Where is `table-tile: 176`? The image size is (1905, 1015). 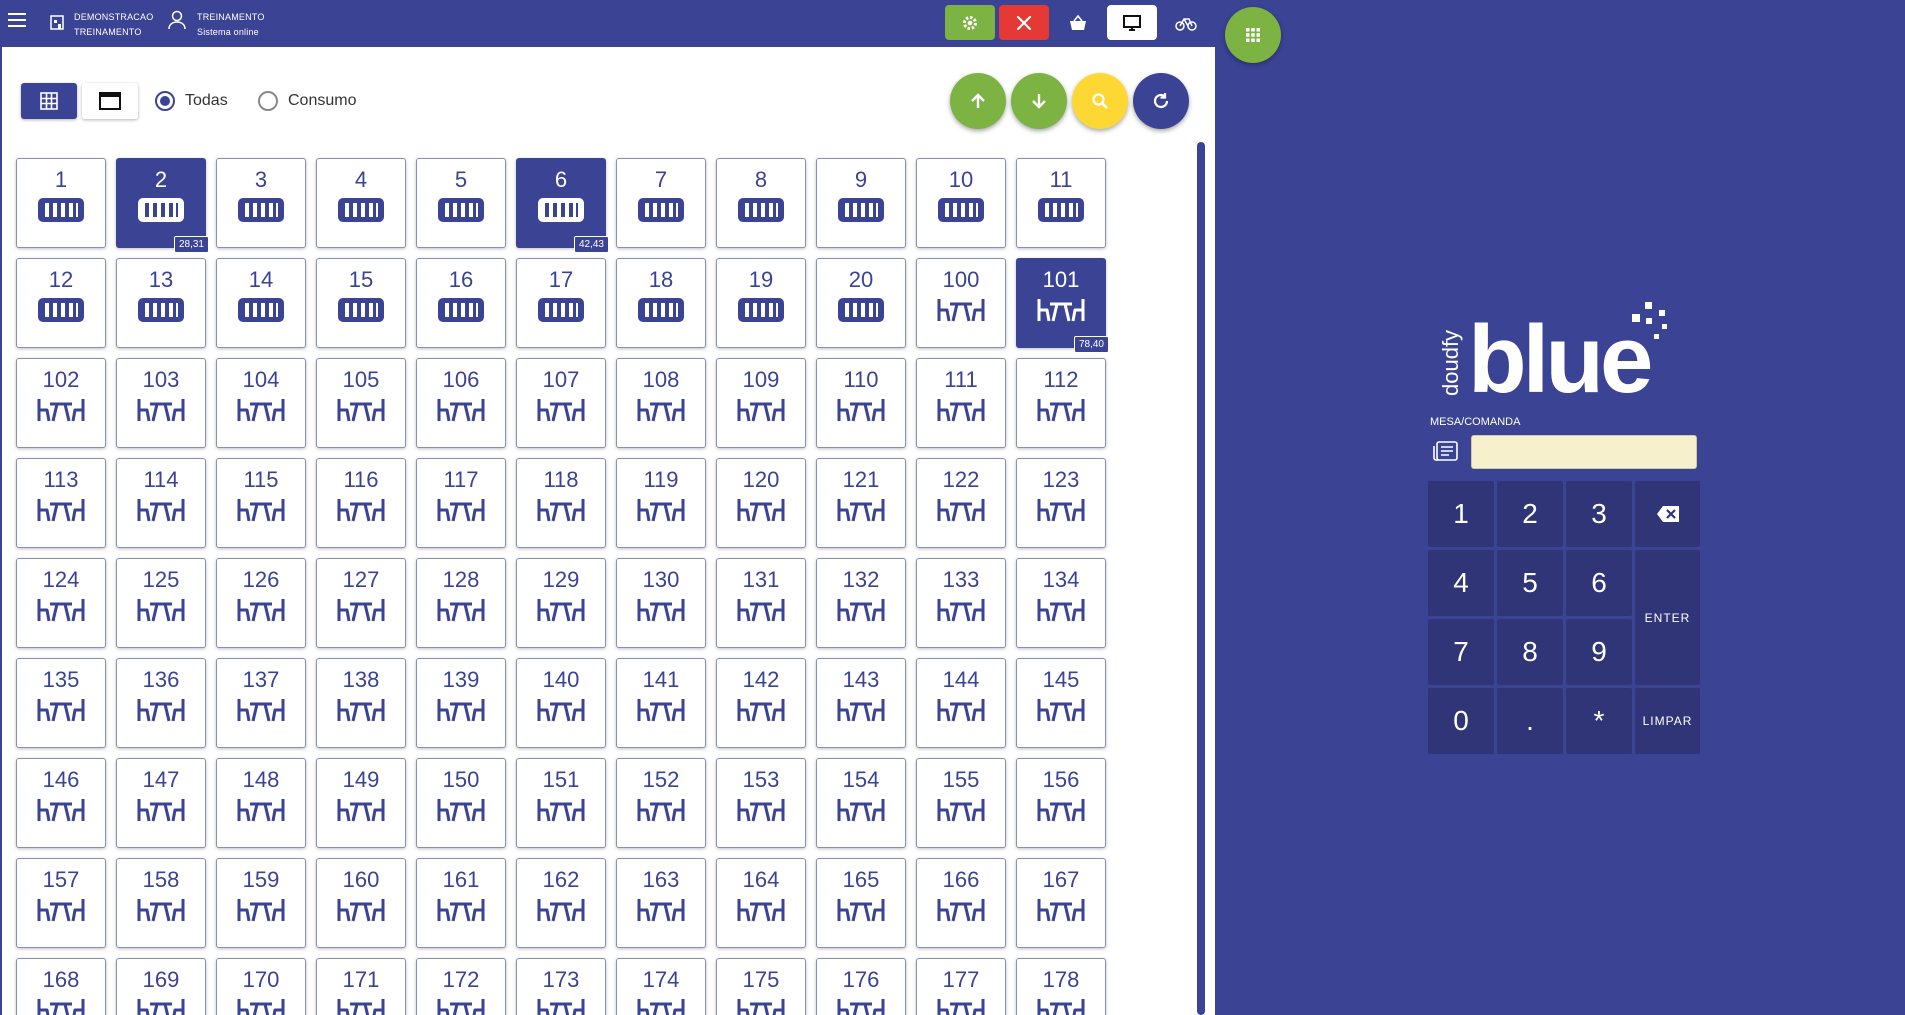
table-tile: 176 is located at coordinates (861, 986).